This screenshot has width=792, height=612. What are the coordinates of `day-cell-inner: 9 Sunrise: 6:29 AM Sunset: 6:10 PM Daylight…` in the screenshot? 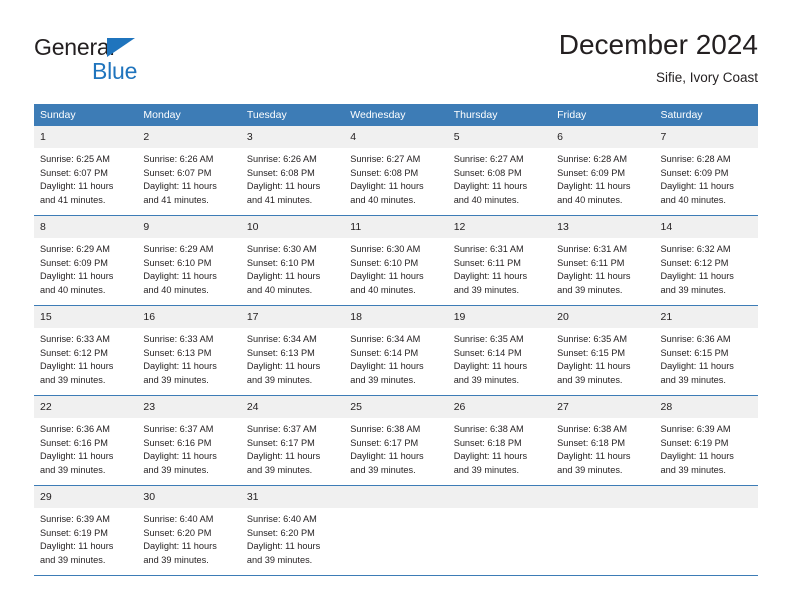 It's located at (189, 260).